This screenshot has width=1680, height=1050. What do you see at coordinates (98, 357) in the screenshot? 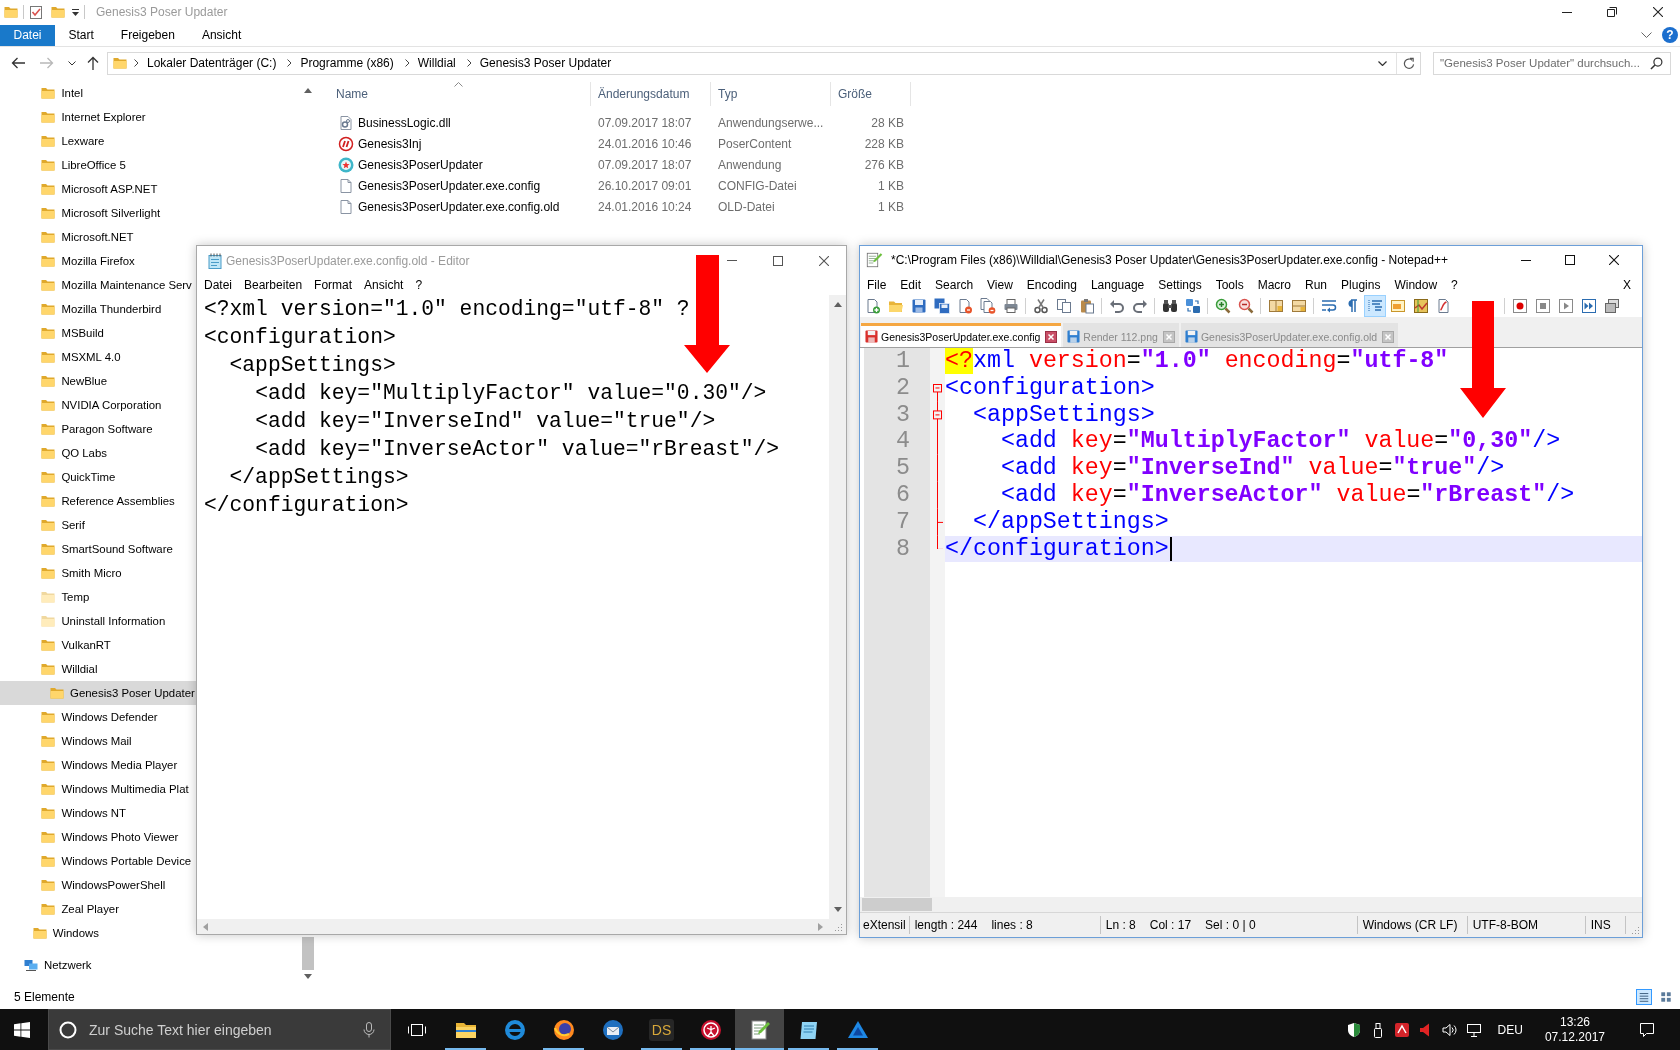
I see `nav-item: MSXML 4.0` at bounding box center [98, 357].